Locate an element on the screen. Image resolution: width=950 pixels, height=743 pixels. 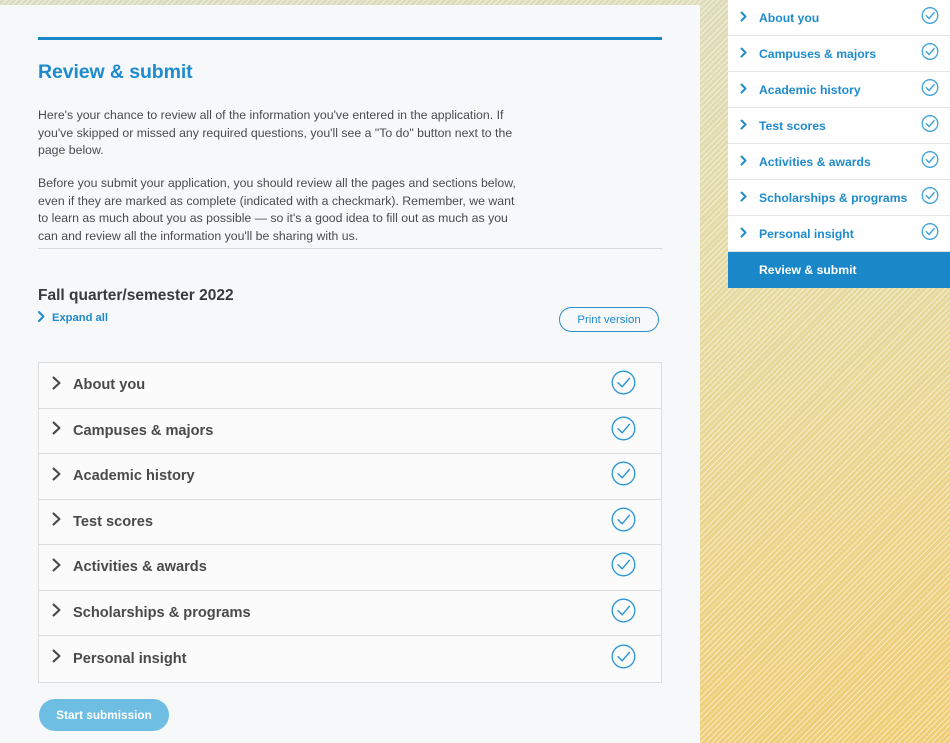
accordion-row: Test scores is located at coordinates (350, 522).